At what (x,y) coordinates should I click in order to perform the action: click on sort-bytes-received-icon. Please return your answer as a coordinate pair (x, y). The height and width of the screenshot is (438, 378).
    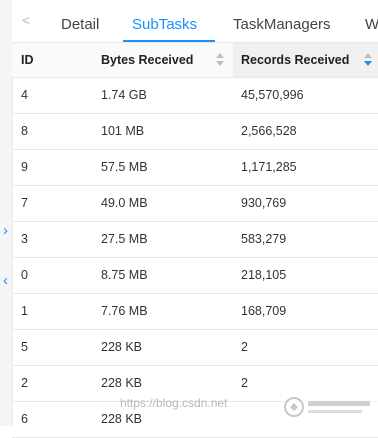
    Looking at the image, I should click on (220, 60).